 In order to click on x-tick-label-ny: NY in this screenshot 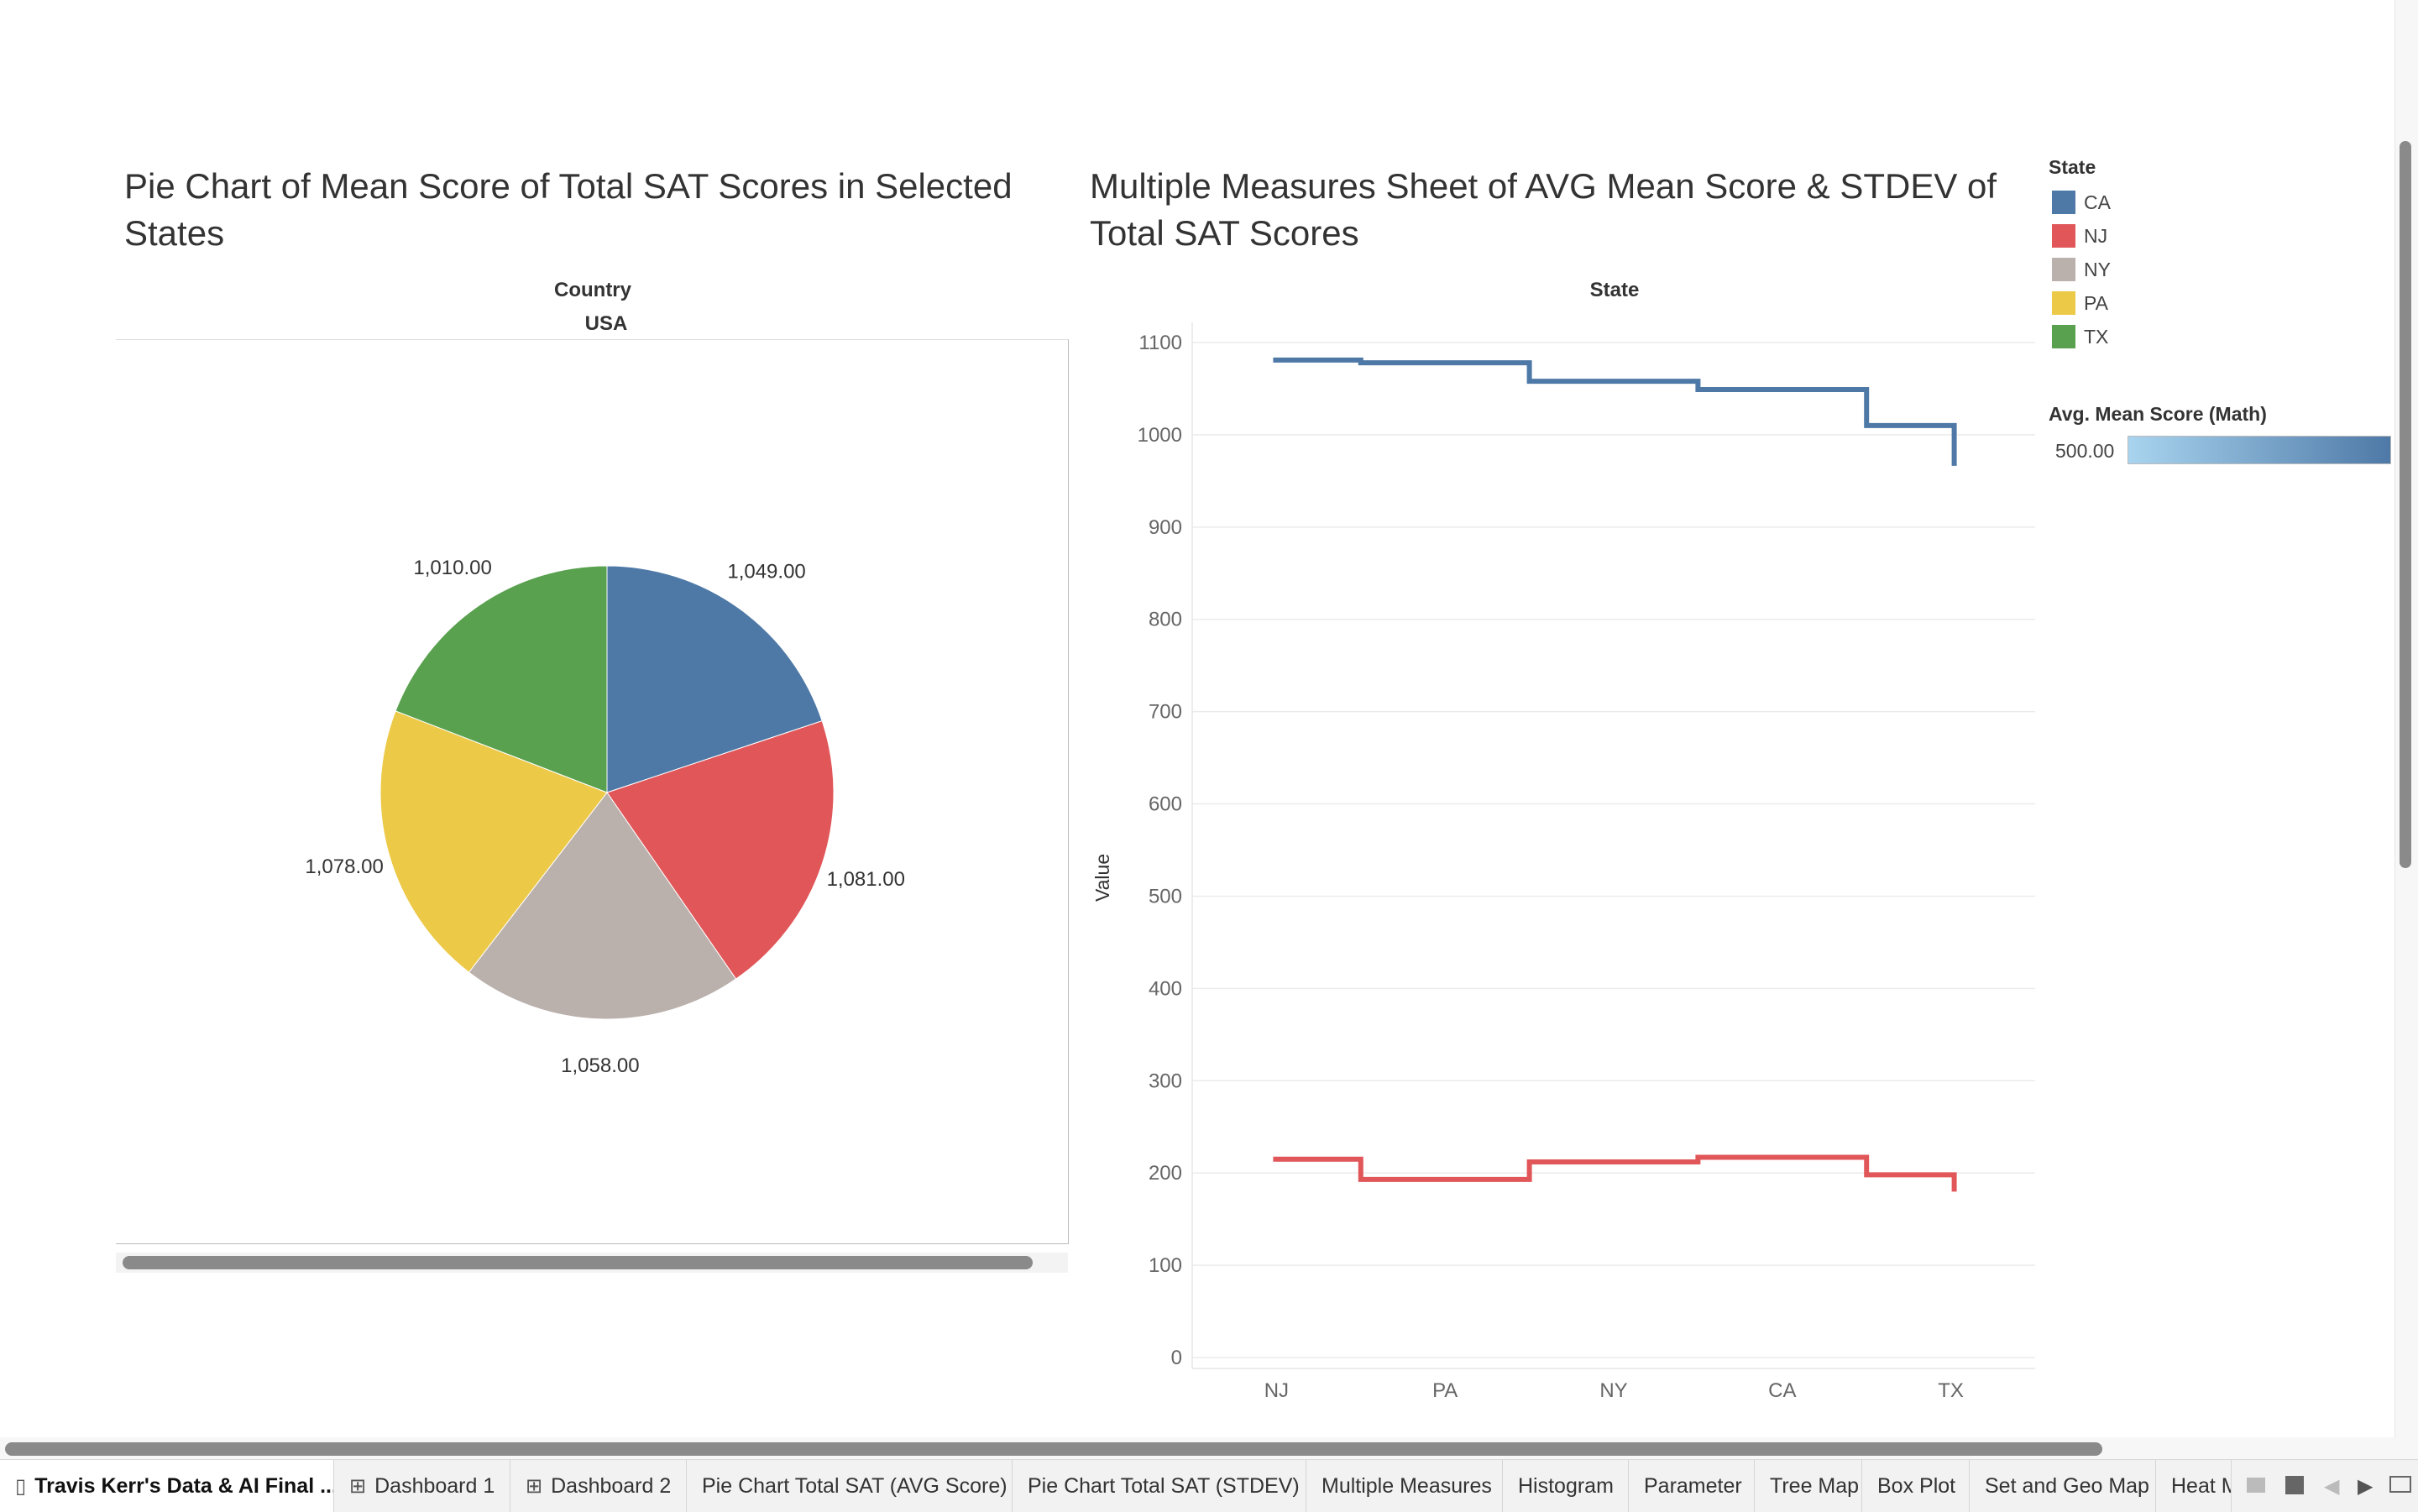, I will do `click(1613, 1390)`.